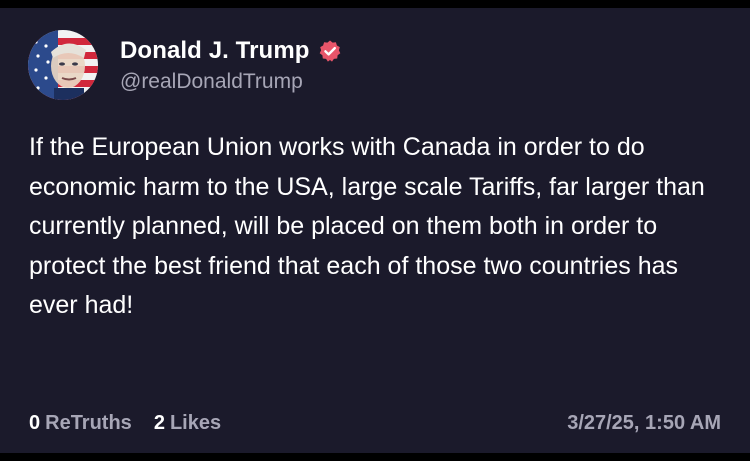  I want to click on profile-avatar, so click(63, 65).